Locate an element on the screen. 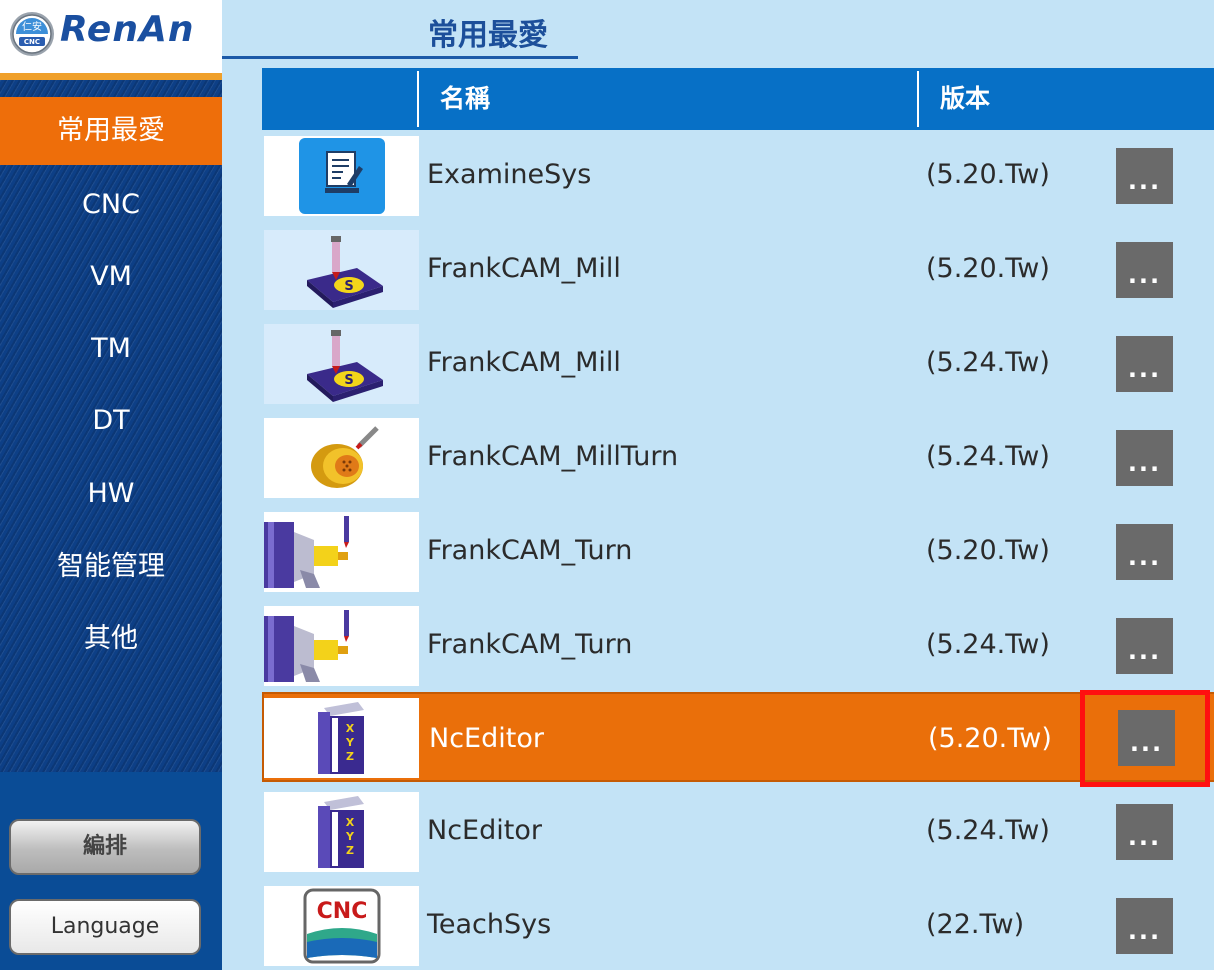  svg-text: 仁安 is located at coordinates (32, 26).